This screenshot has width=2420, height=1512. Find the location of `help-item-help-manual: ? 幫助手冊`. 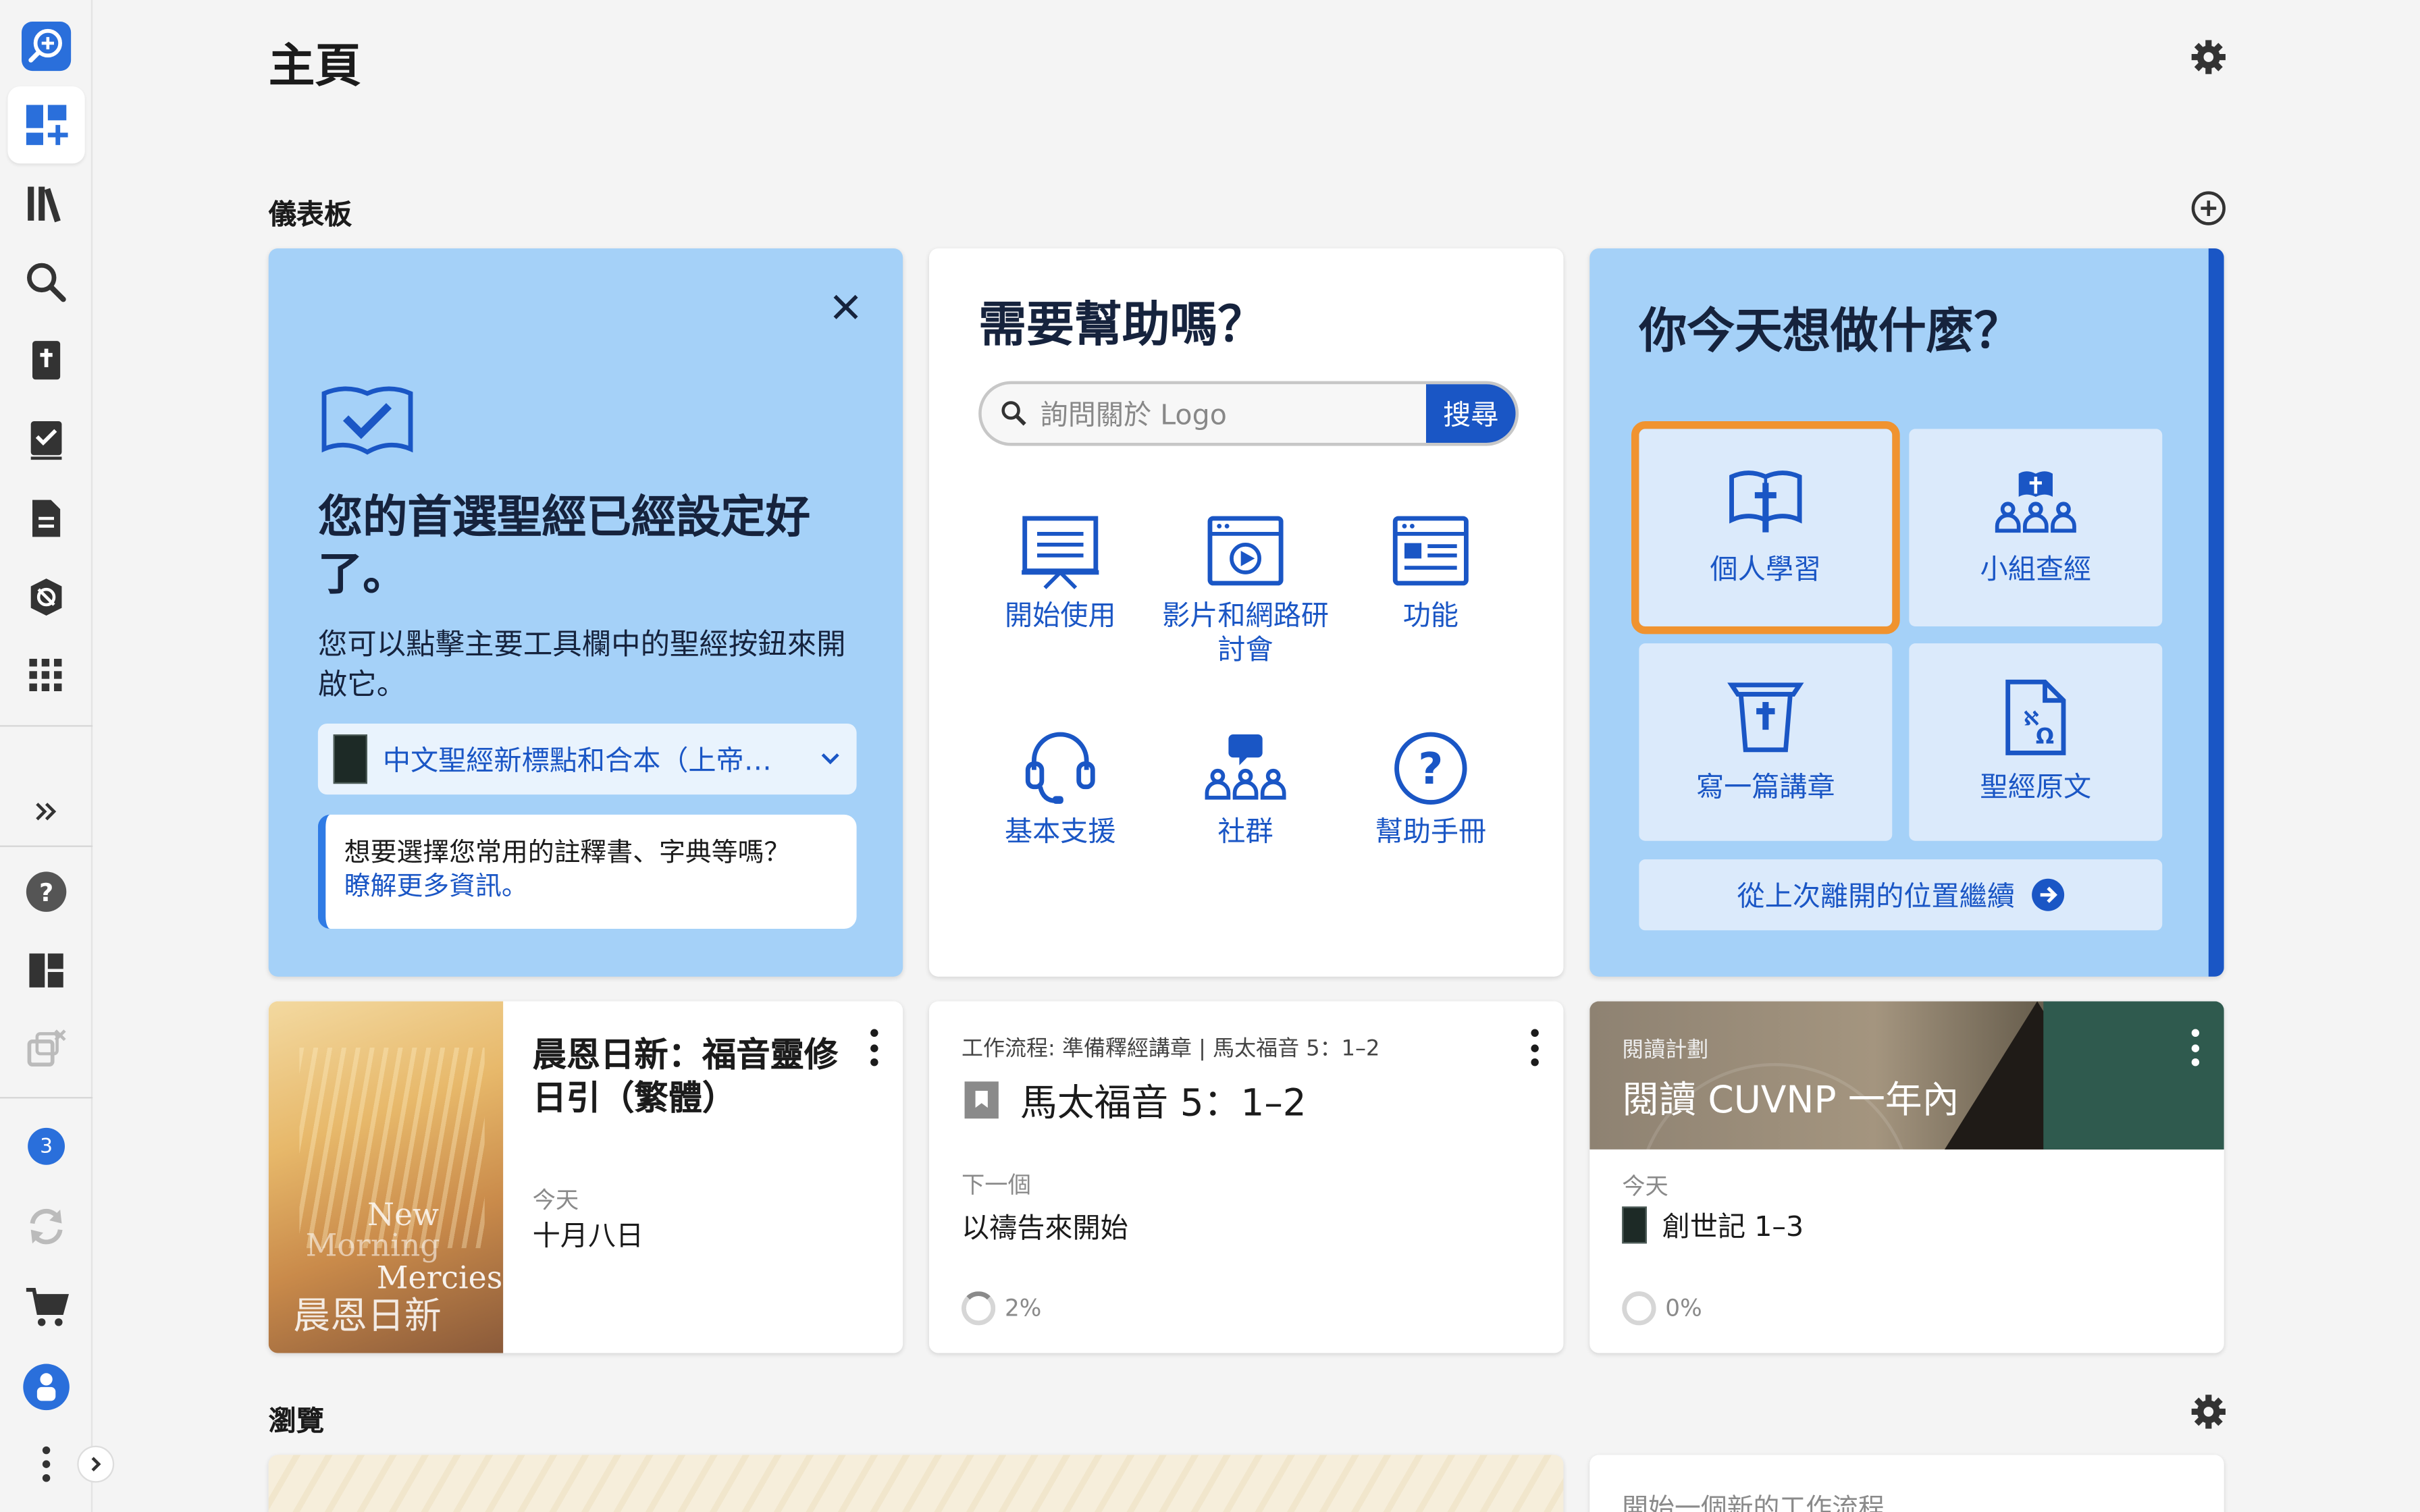

help-item-help-manual: ? 幫助手冊 is located at coordinates (1430, 790).